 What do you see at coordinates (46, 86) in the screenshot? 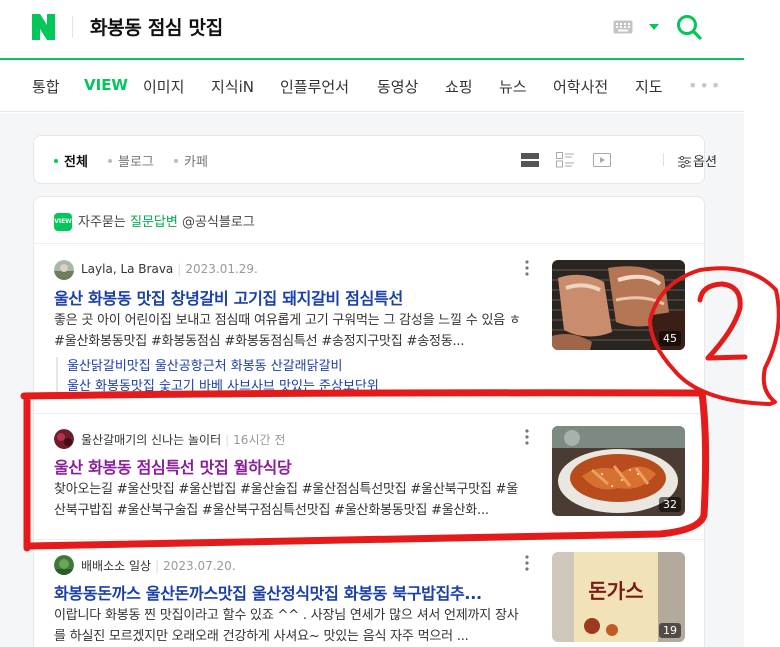
I see `tab-all: 통합` at bounding box center [46, 86].